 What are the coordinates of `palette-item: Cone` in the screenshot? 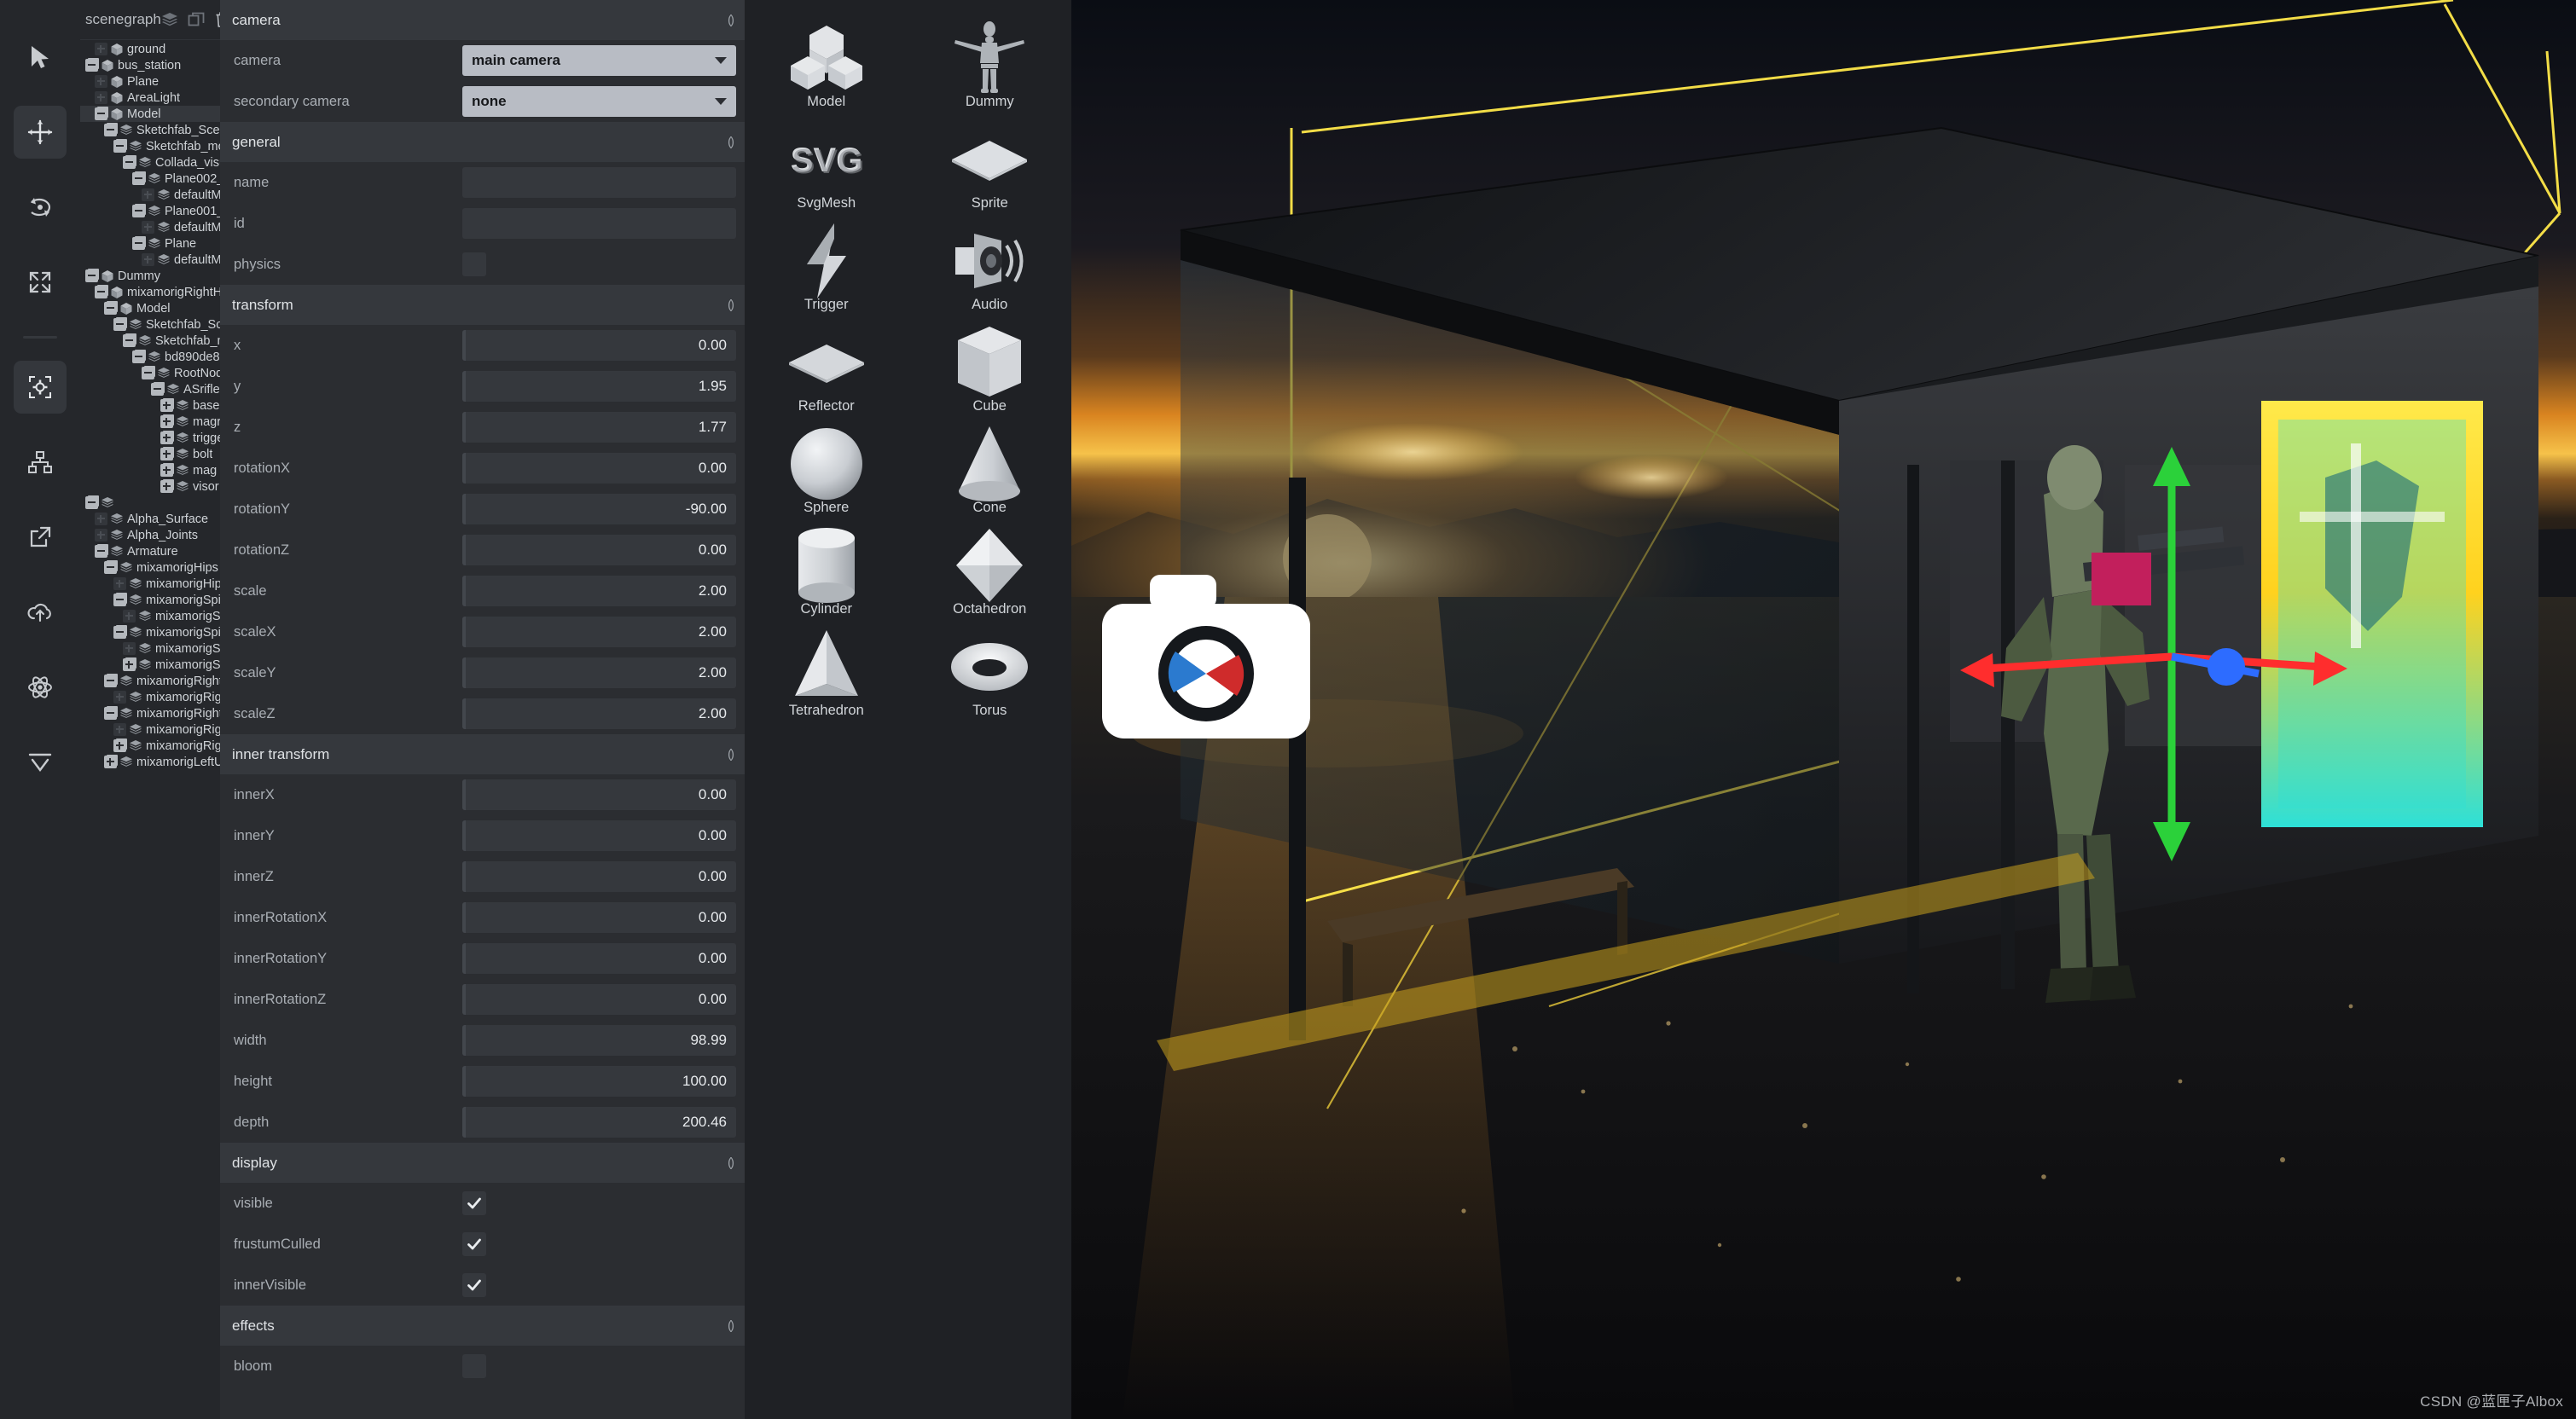 It's located at (990, 476).